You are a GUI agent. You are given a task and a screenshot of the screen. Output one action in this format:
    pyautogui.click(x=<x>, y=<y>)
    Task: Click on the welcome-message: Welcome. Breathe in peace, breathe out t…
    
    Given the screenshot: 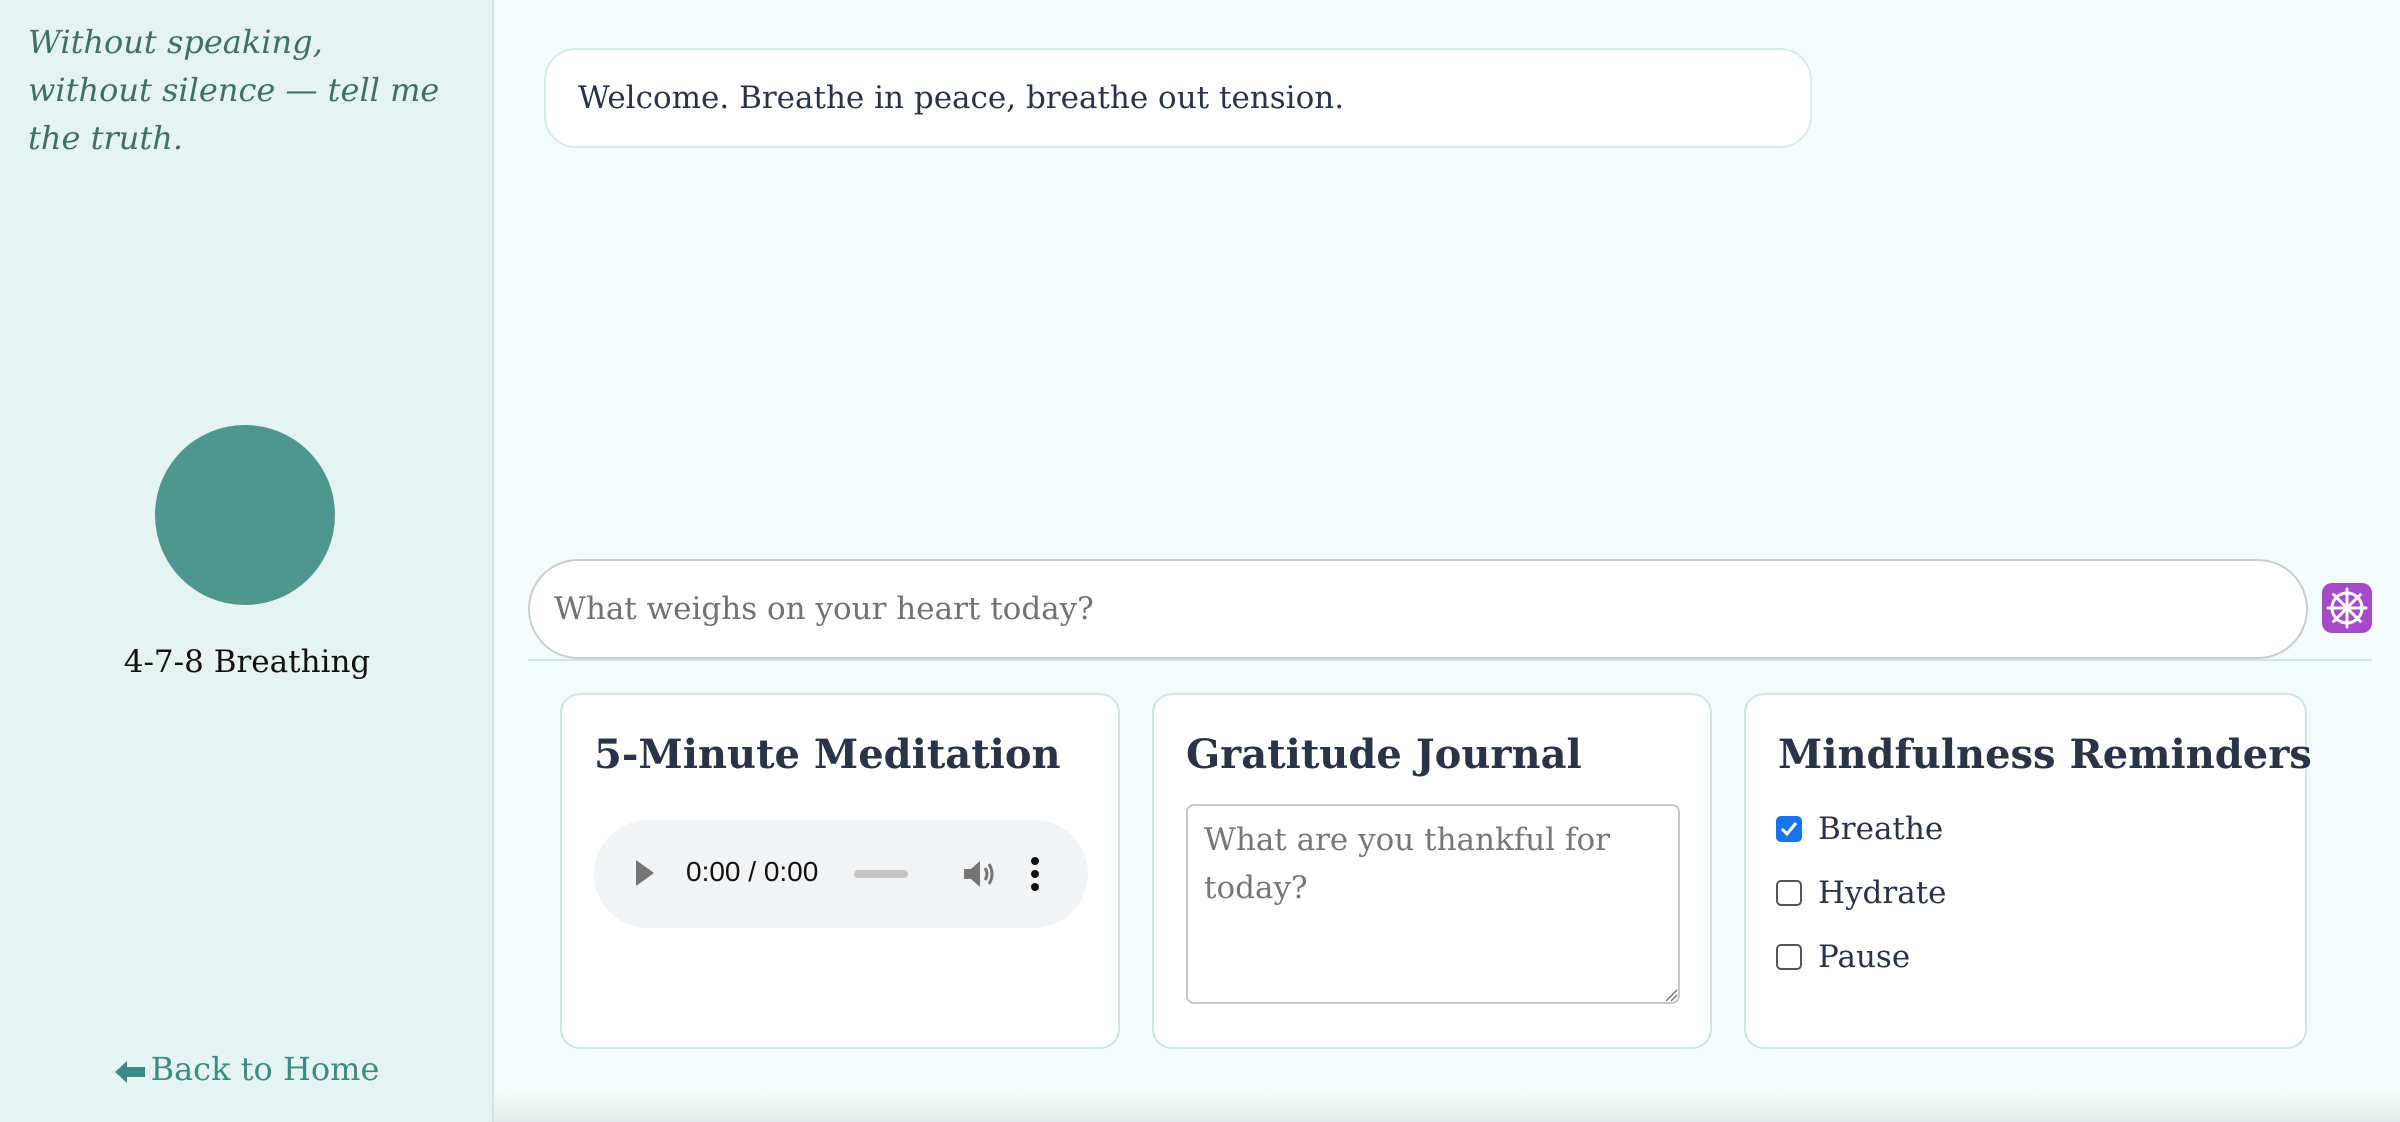 What is the action you would take?
    pyautogui.click(x=1178, y=98)
    